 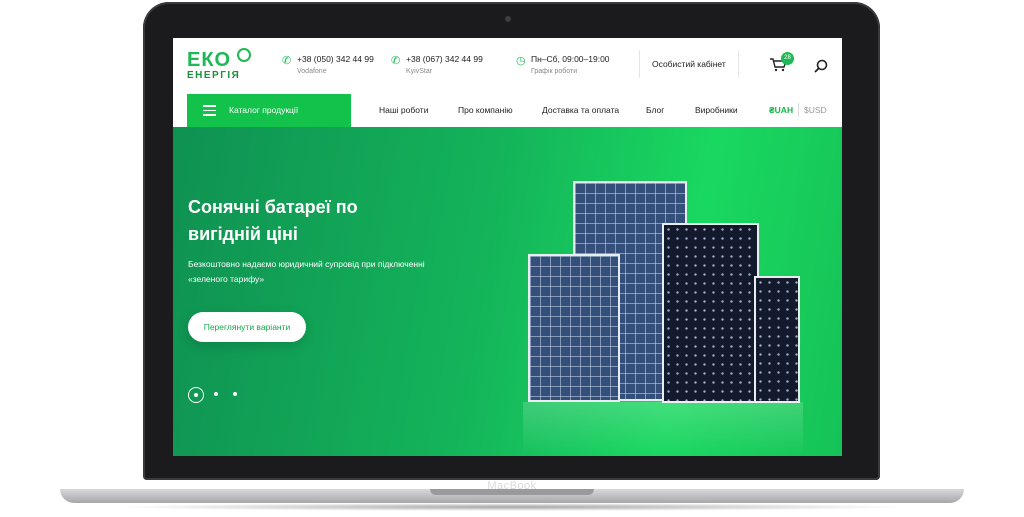 What do you see at coordinates (663, 429) in the screenshot?
I see `panel-reflection` at bounding box center [663, 429].